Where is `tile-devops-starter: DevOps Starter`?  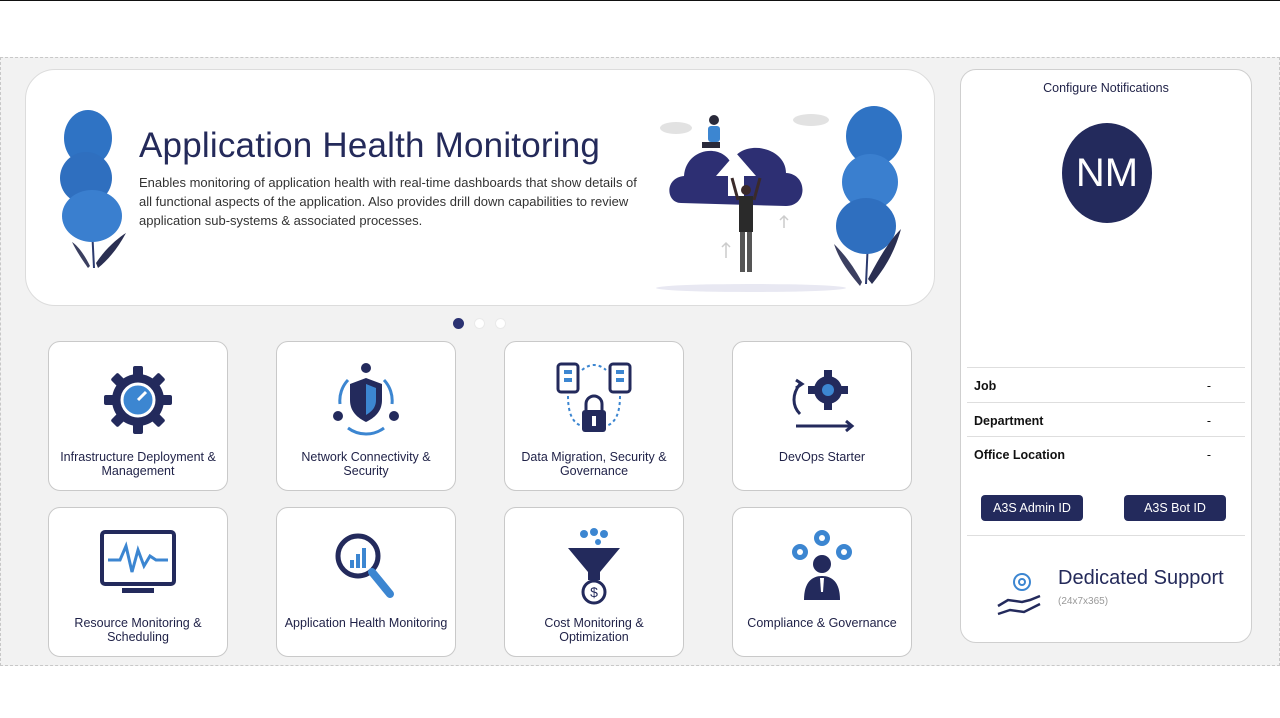
tile-devops-starter: DevOps Starter is located at coordinates (822, 416).